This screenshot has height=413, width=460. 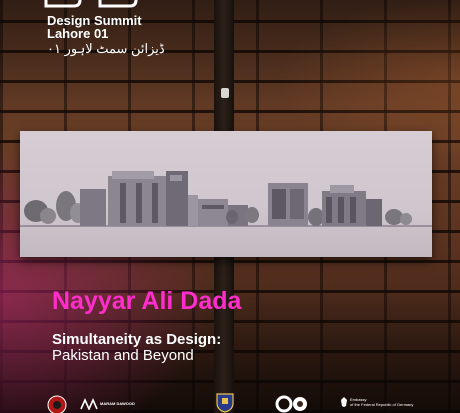 What do you see at coordinates (78, 33) in the screenshot?
I see `event-edition: Lahore 01` at bounding box center [78, 33].